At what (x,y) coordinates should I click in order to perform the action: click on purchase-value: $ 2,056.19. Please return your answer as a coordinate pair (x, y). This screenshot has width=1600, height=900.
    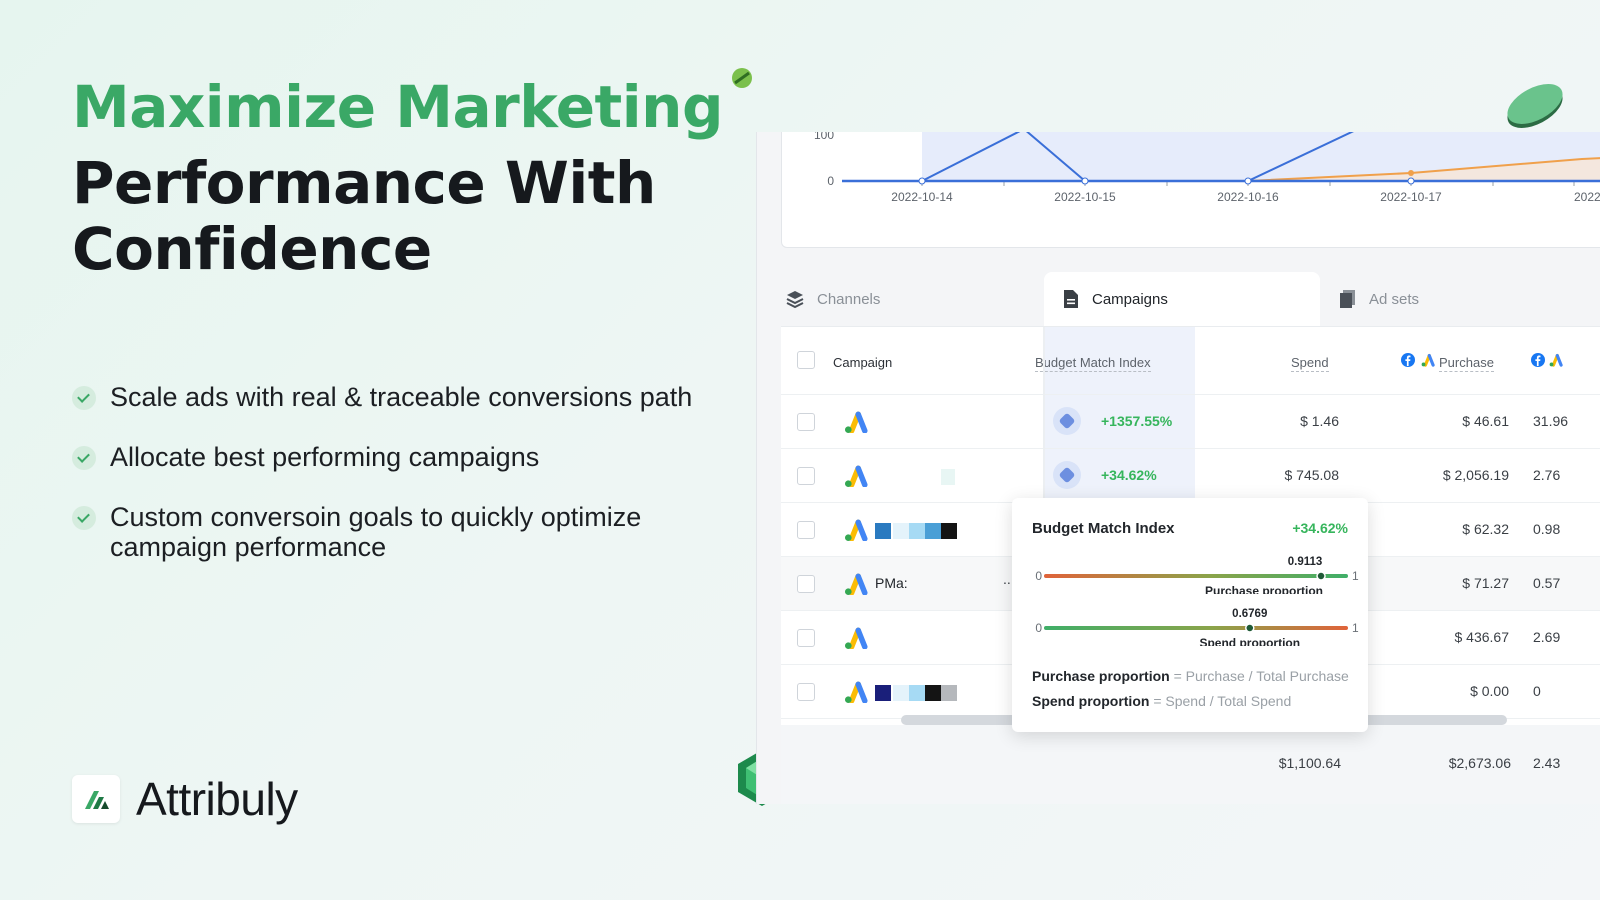
    Looking at the image, I should click on (1475, 475).